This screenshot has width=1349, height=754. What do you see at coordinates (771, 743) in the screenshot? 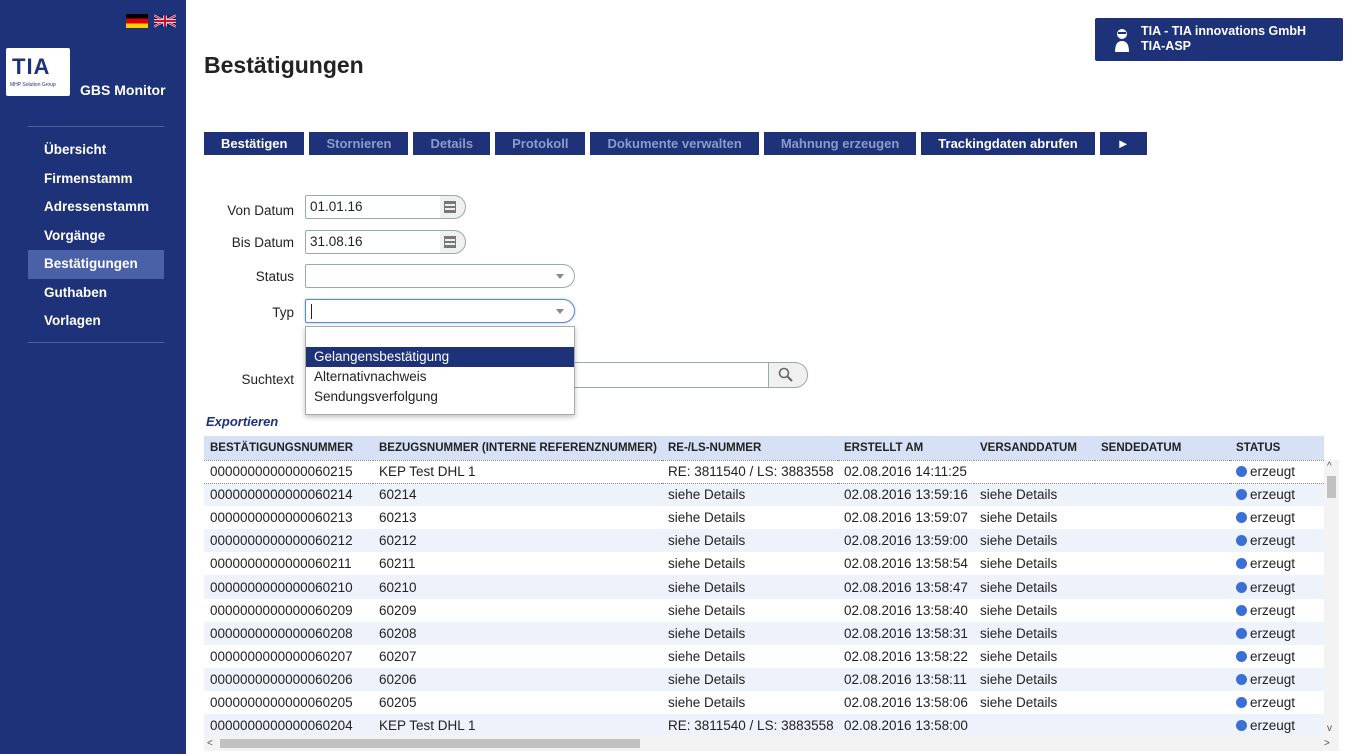
I see `horizontal-scrollbar: < >` at bounding box center [771, 743].